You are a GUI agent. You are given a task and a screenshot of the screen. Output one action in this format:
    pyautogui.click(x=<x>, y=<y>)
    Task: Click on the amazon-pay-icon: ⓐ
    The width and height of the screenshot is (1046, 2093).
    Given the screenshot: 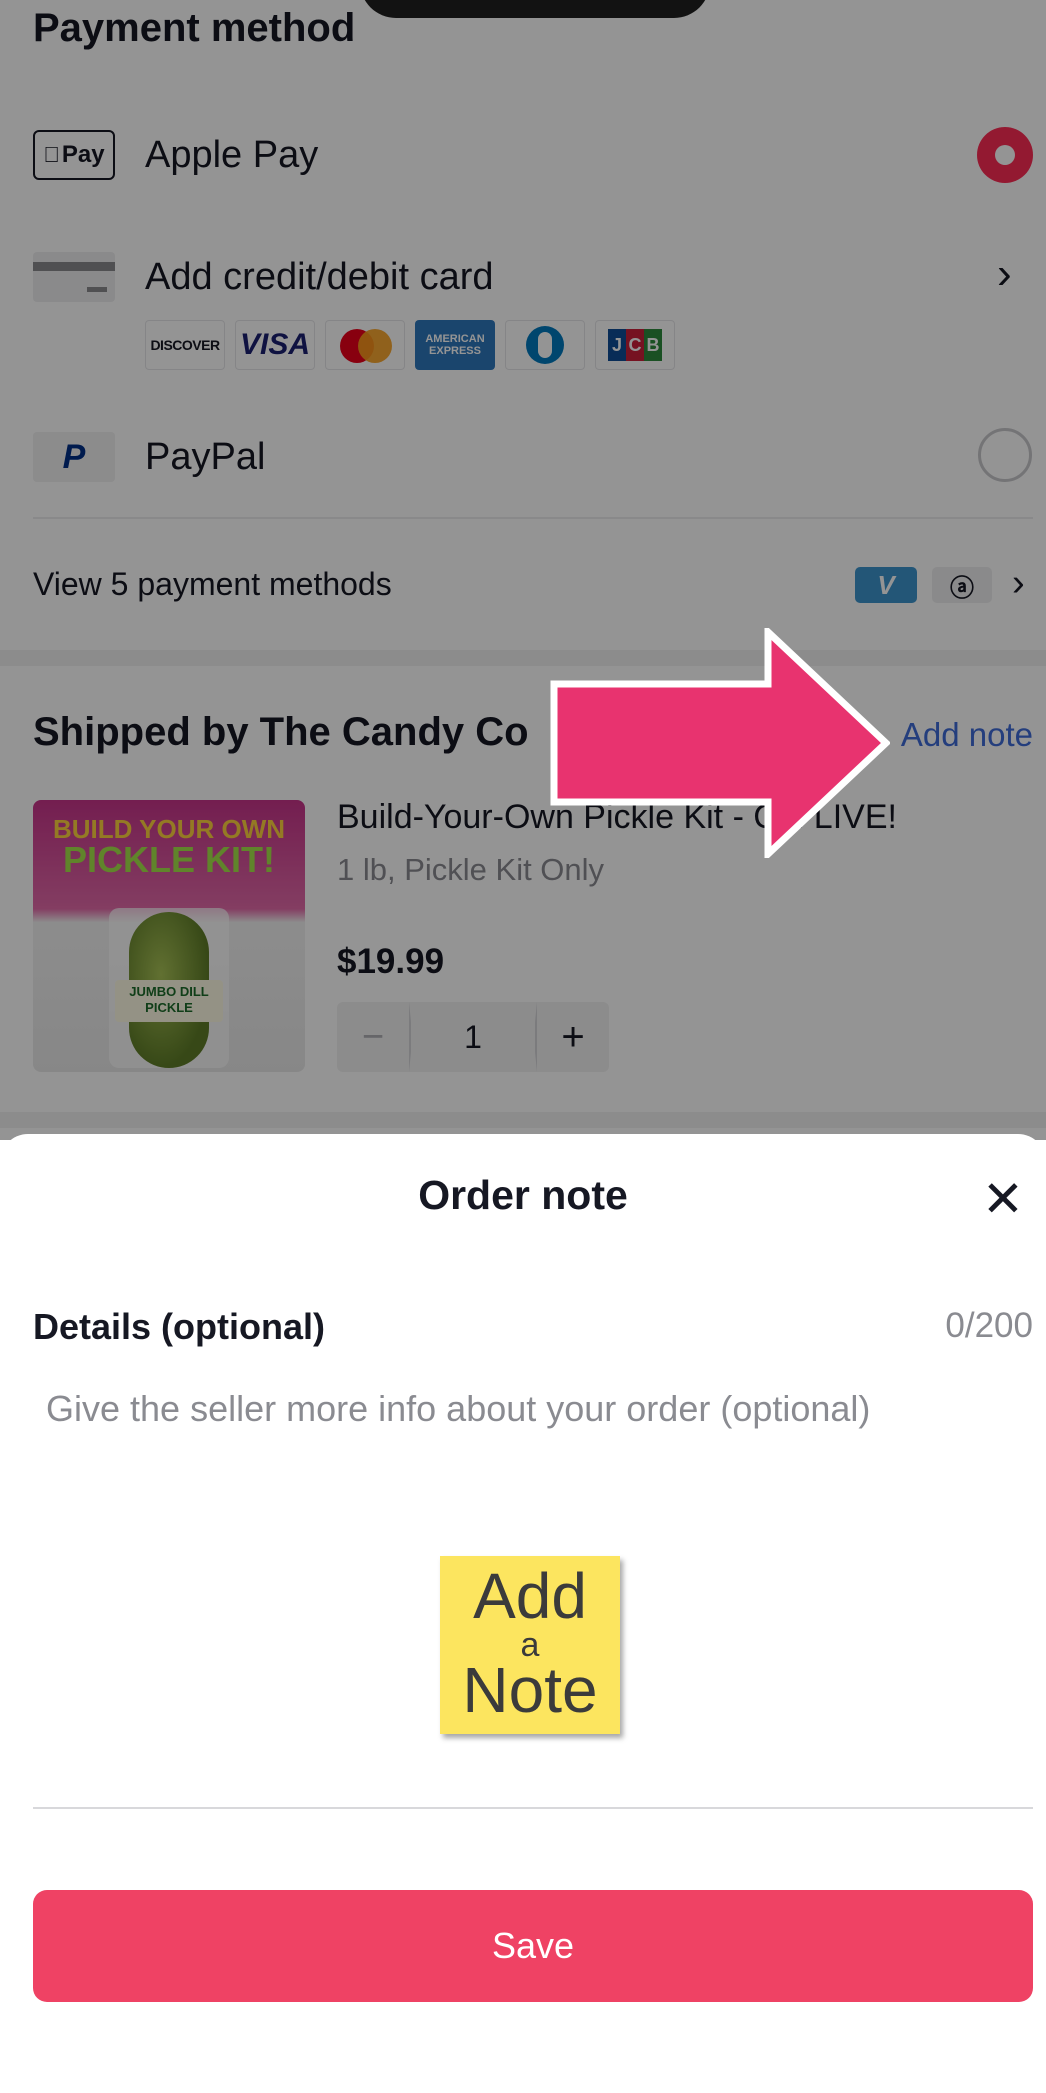 What is the action you would take?
    pyautogui.click(x=962, y=585)
    